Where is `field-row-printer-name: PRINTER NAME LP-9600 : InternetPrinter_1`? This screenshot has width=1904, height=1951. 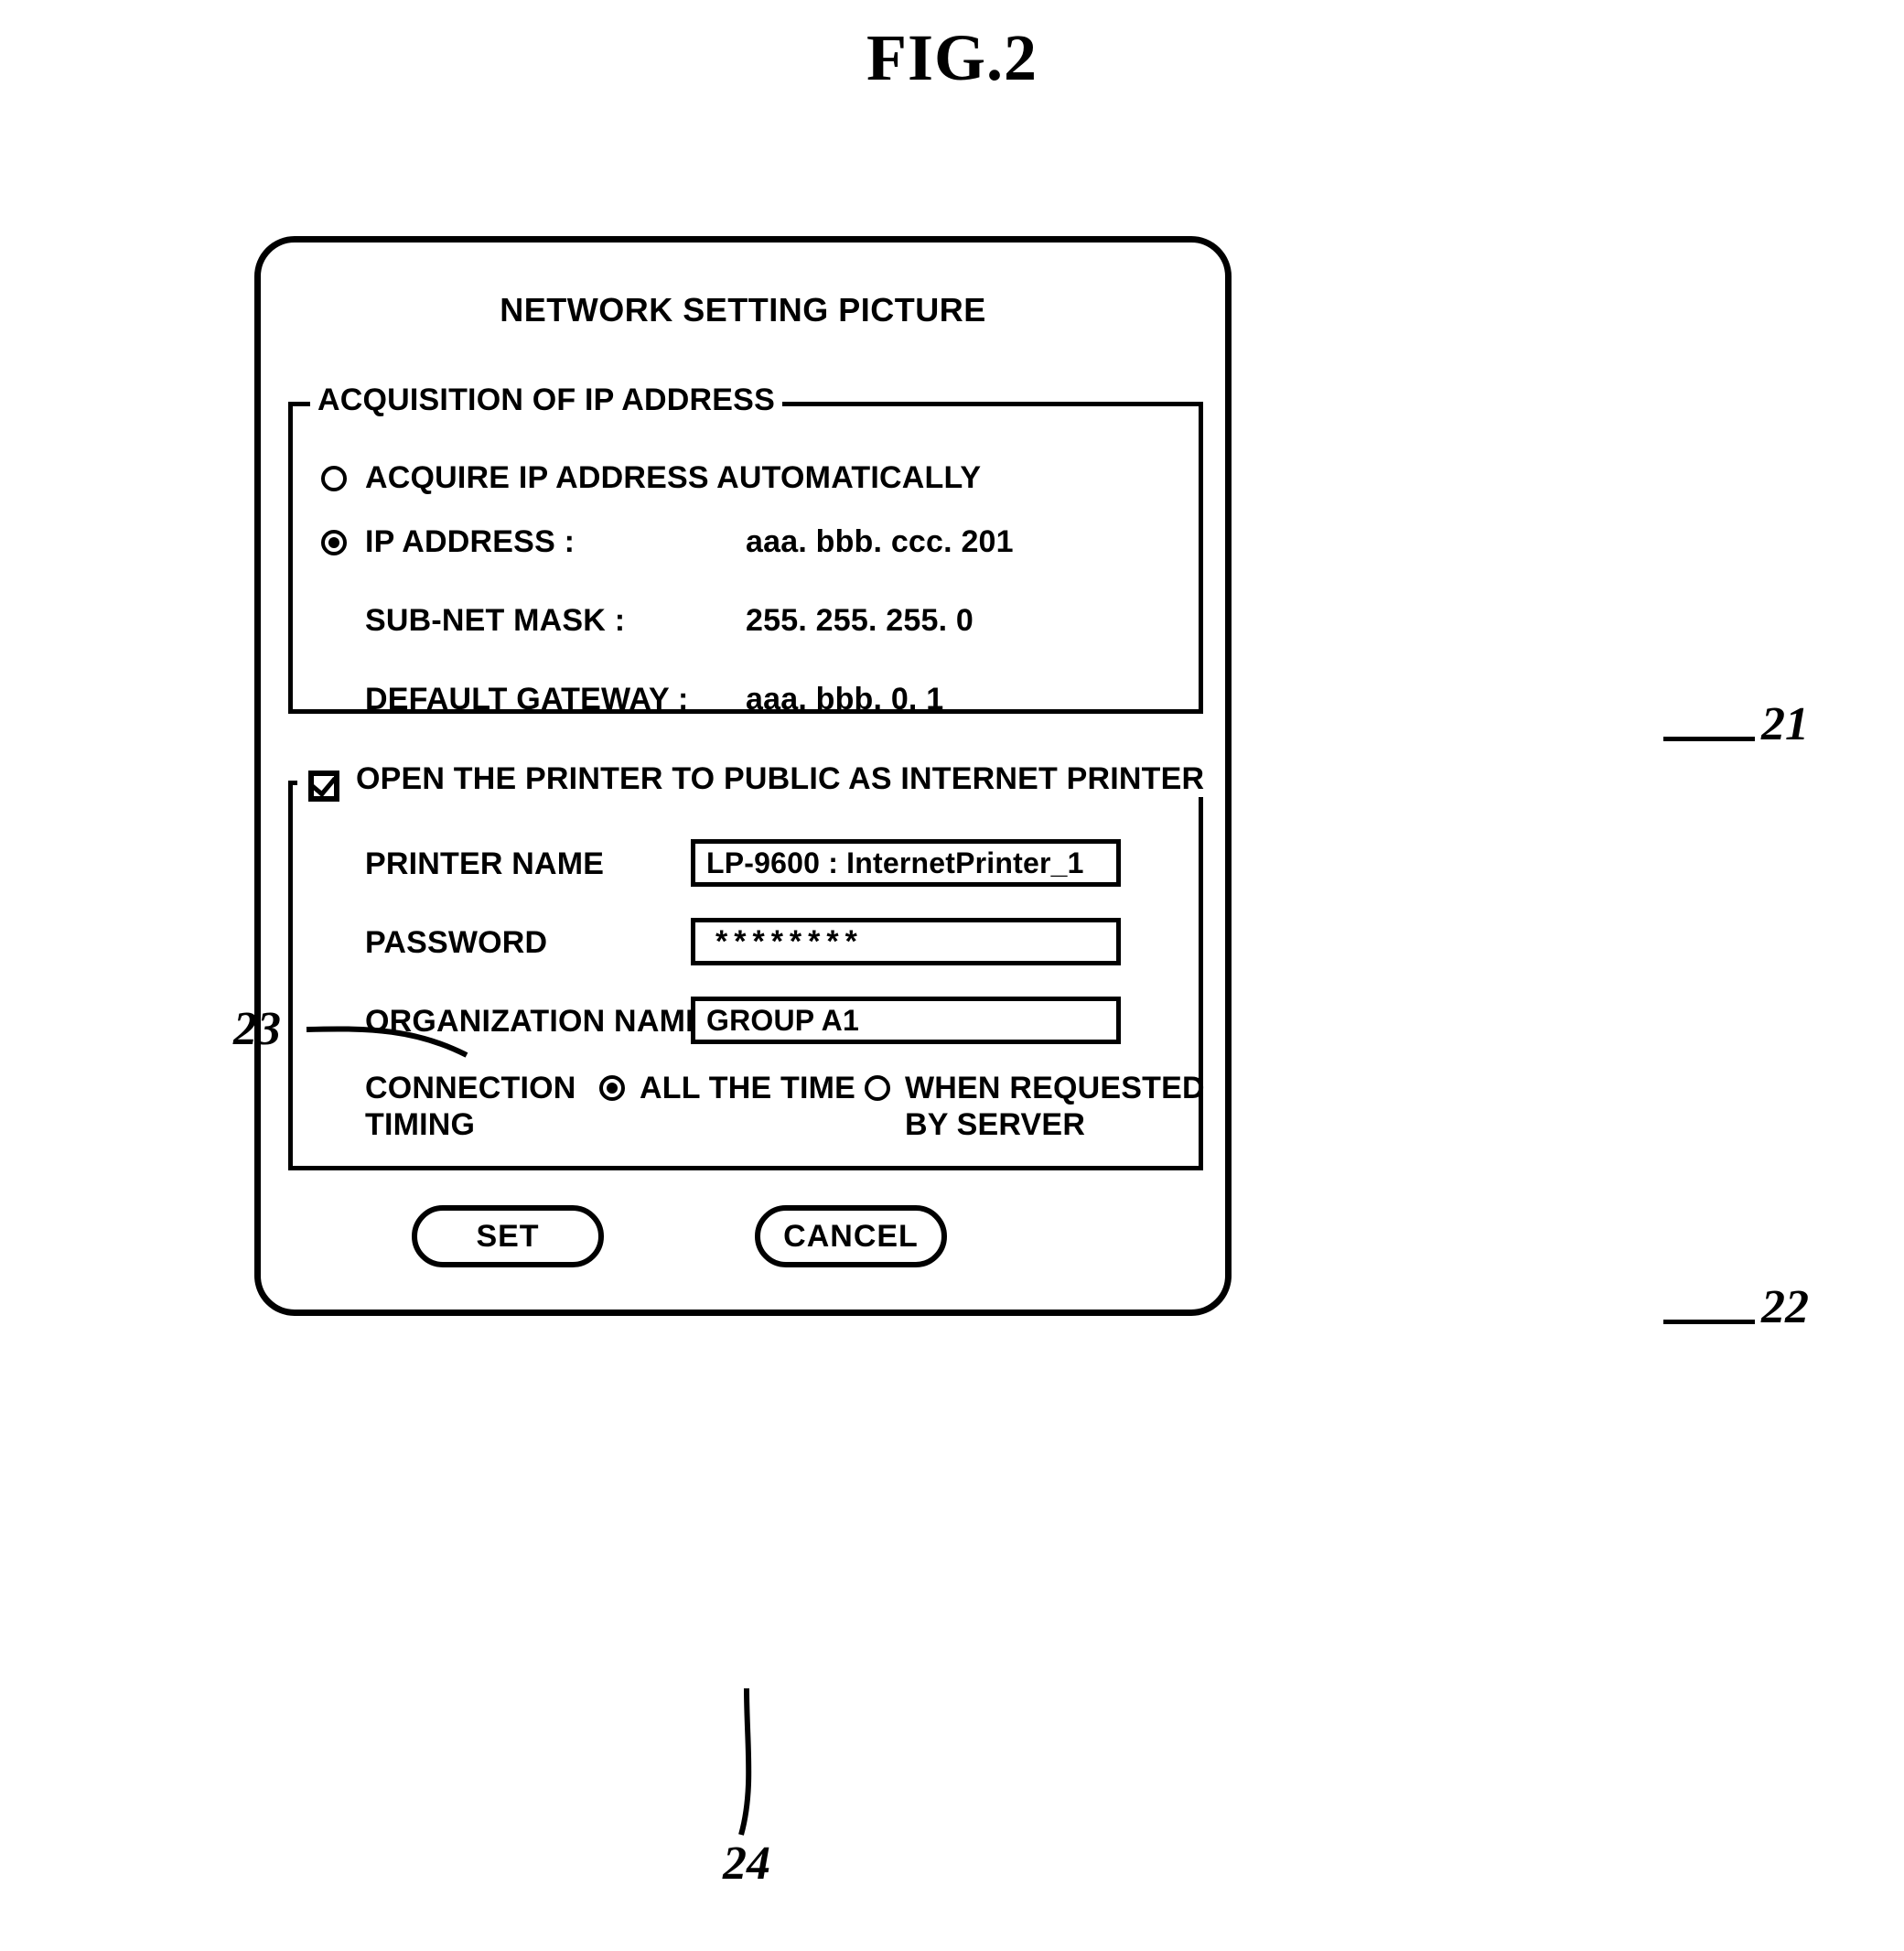 field-row-printer-name: PRINTER NAME LP-9600 : InternetPrinter_1 is located at coordinates (745, 864).